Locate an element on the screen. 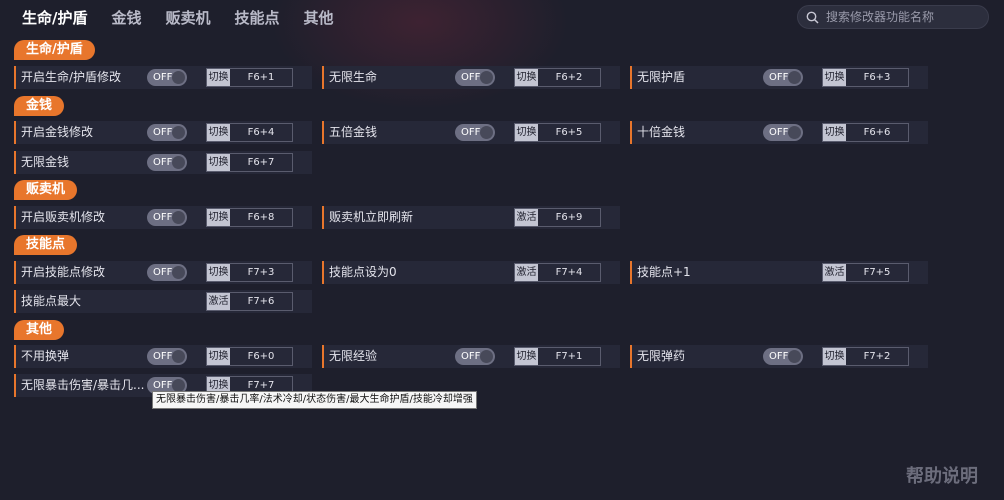  hotkey-field: 激活 F6+9 is located at coordinates (557, 217).